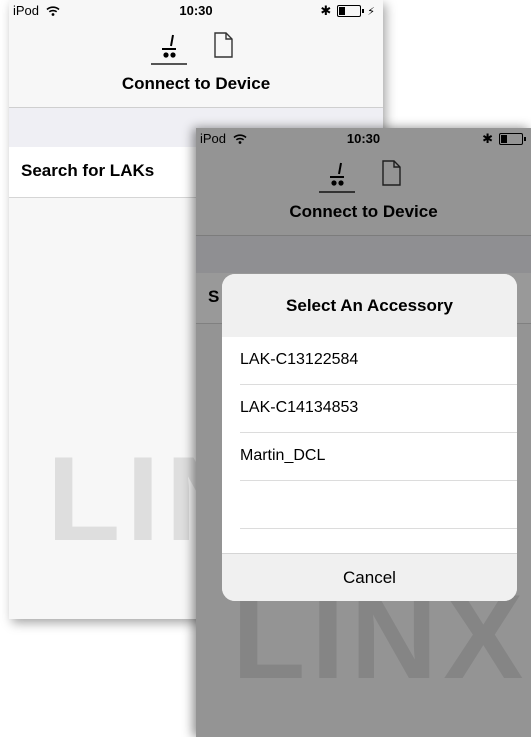  I want to click on page-title: Connect to Device, so click(196, 83).